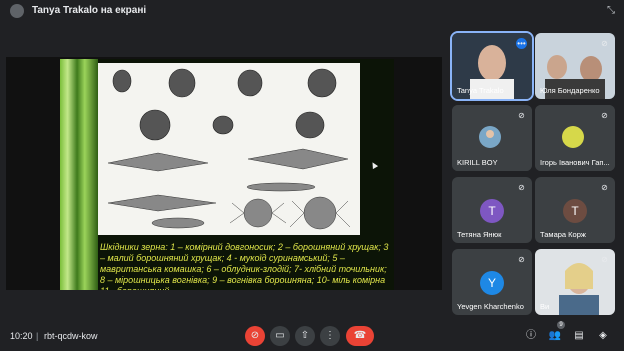  I want to click on camera-icon: ▭, so click(280, 336).